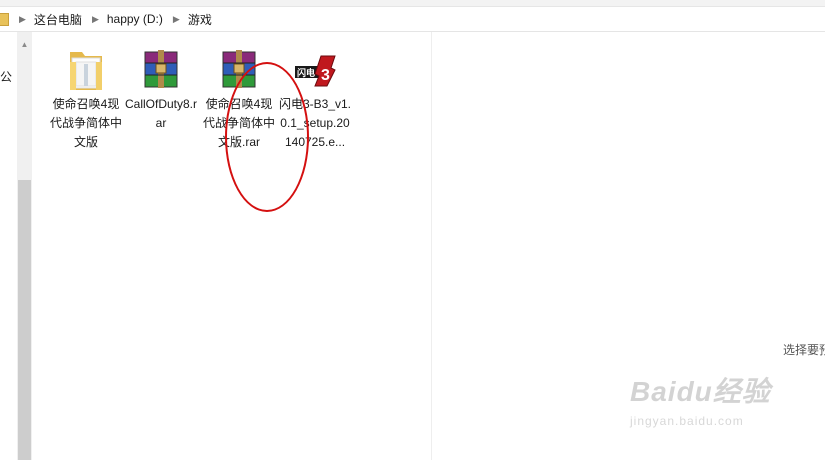  I want to click on file-item-rar: CallOfDuty8.rar, so click(161, 89).